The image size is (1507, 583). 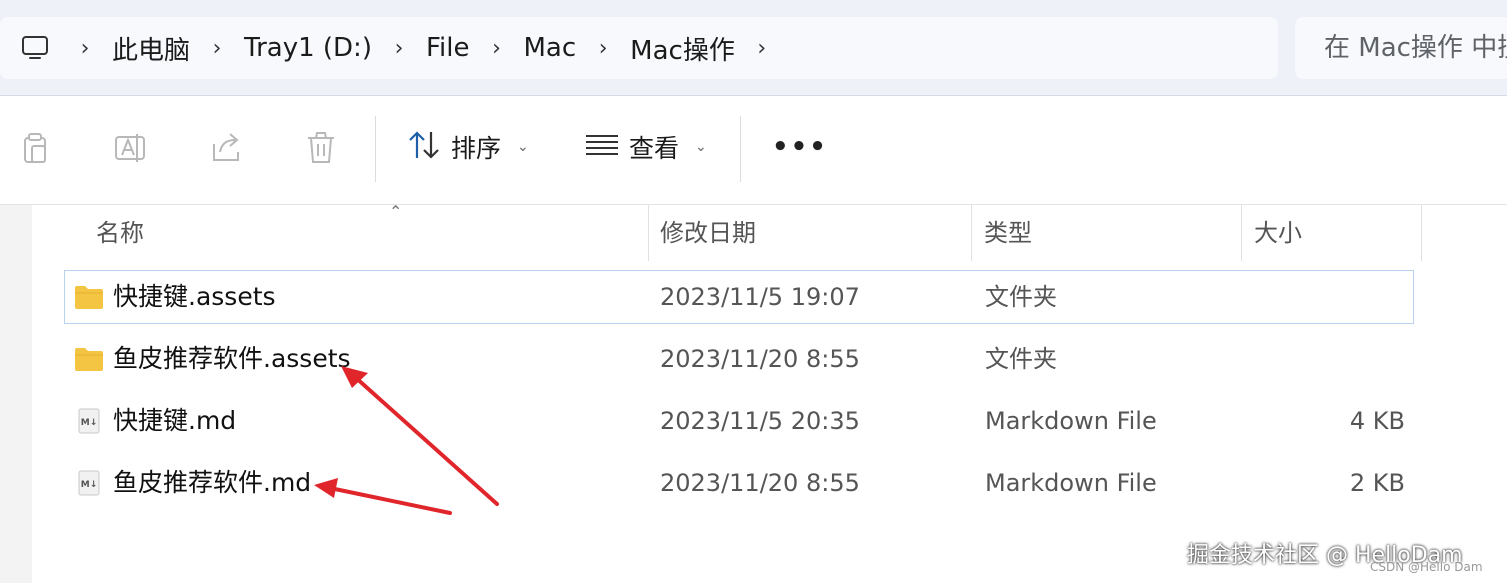 What do you see at coordinates (1377, 483) in the screenshot?
I see `file-size: 2 KB` at bounding box center [1377, 483].